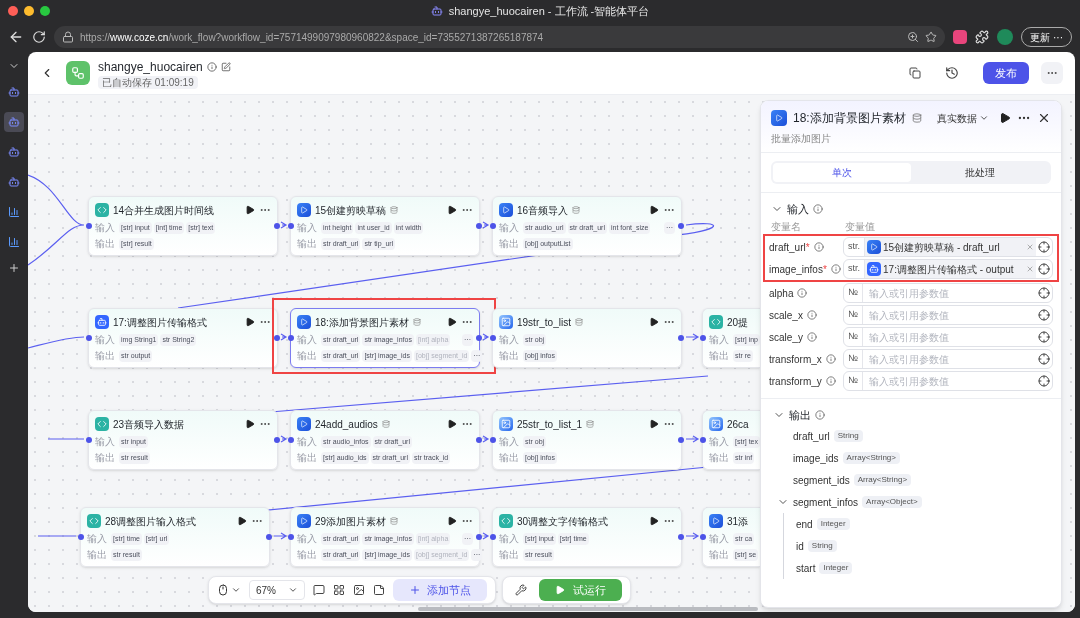 The image size is (1080, 618). What do you see at coordinates (960, 37) in the screenshot?
I see `extension-icon` at bounding box center [960, 37].